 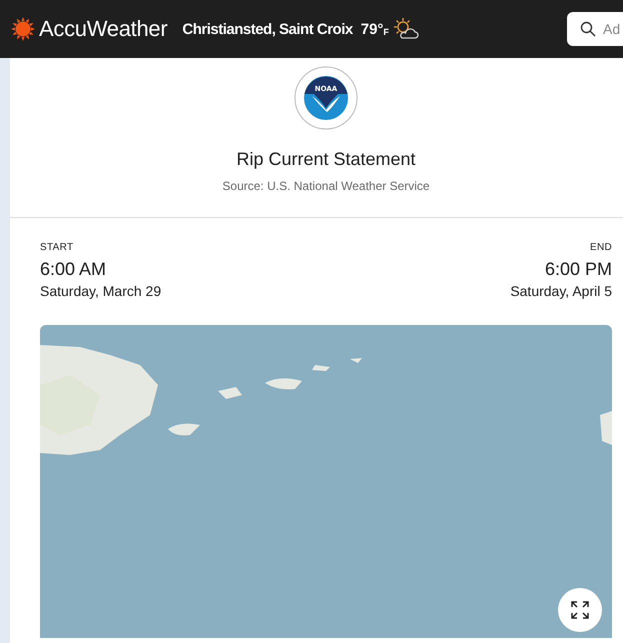 I want to click on period-label: START, so click(x=57, y=247).